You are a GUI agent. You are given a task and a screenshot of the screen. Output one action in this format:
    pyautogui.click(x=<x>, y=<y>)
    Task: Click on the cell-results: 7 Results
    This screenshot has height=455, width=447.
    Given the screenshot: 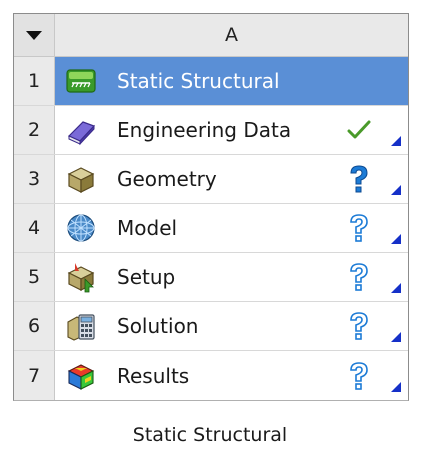 What is the action you would take?
    pyautogui.click(x=211, y=375)
    